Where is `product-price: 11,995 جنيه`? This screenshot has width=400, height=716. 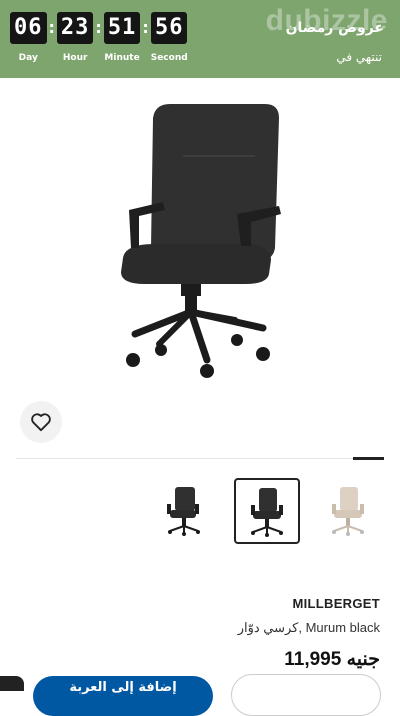 product-price: 11,995 جنيه is located at coordinates (332, 659).